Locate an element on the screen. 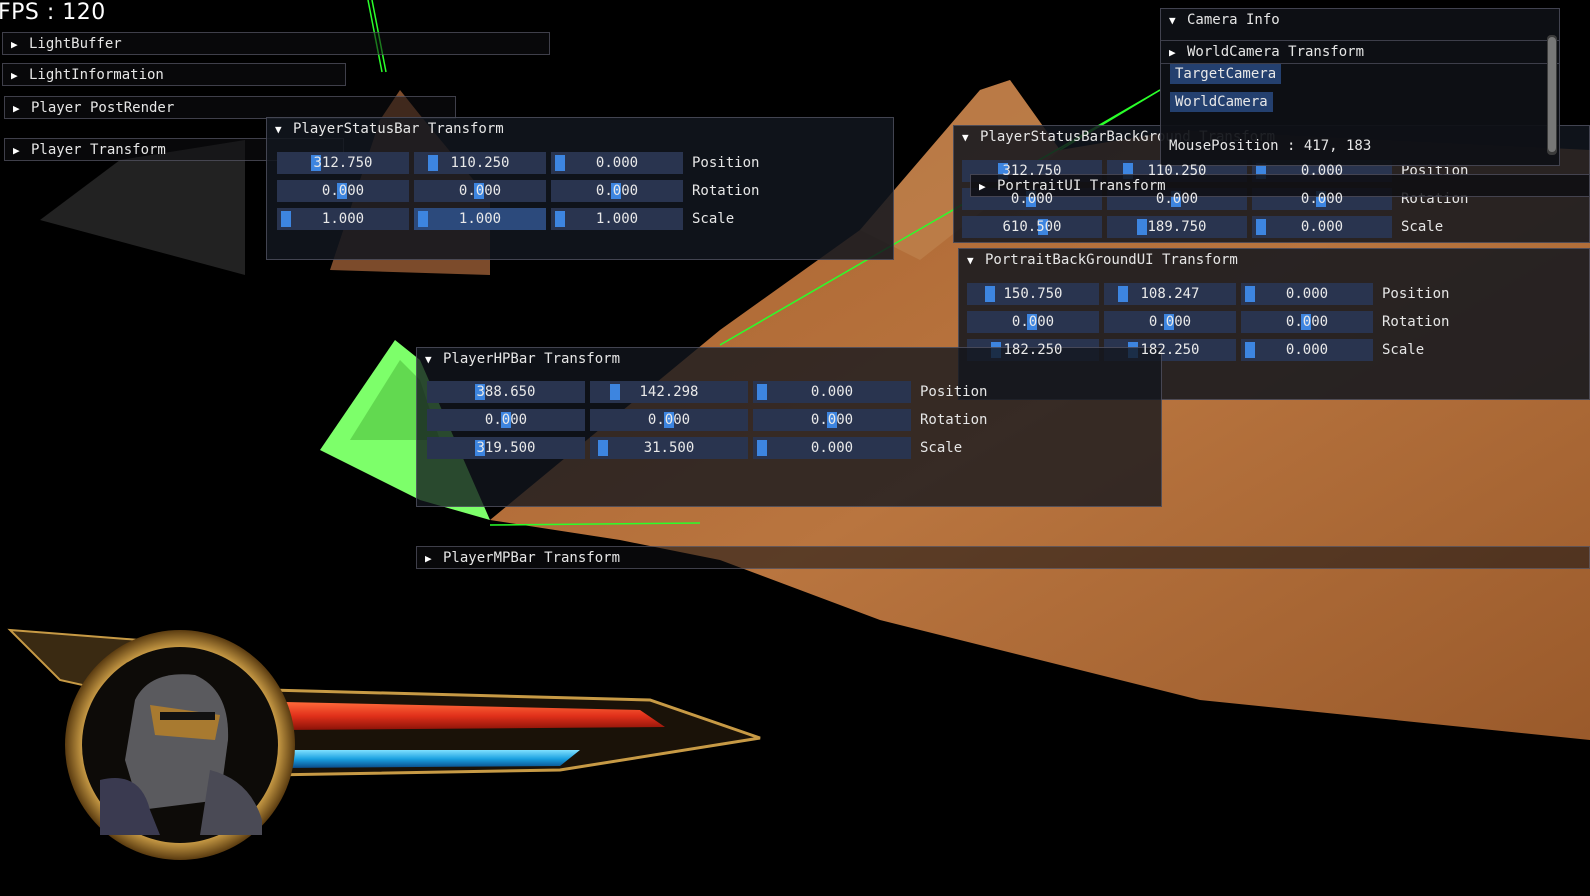 The width and height of the screenshot is (1590, 896). world-camera-transform-header: ▶ WorldCamera Transform is located at coordinates (1360, 52).